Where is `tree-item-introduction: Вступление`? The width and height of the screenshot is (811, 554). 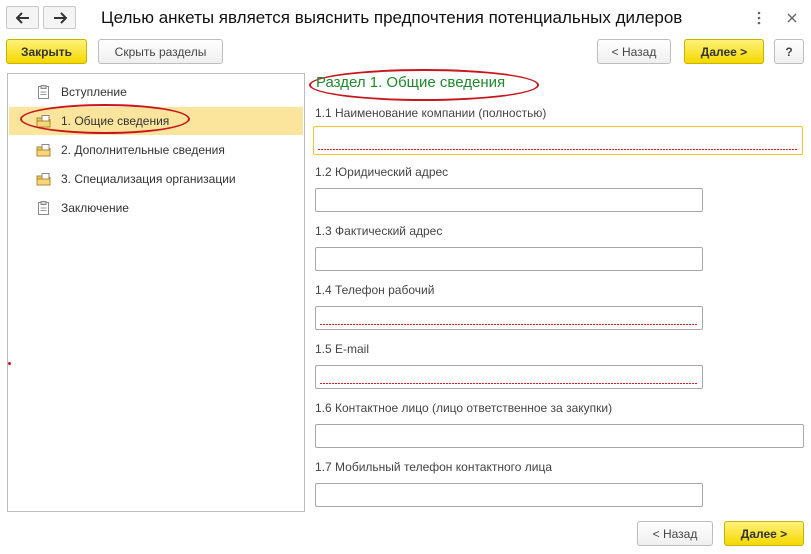 tree-item-introduction: Вступление is located at coordinates (156, 92).